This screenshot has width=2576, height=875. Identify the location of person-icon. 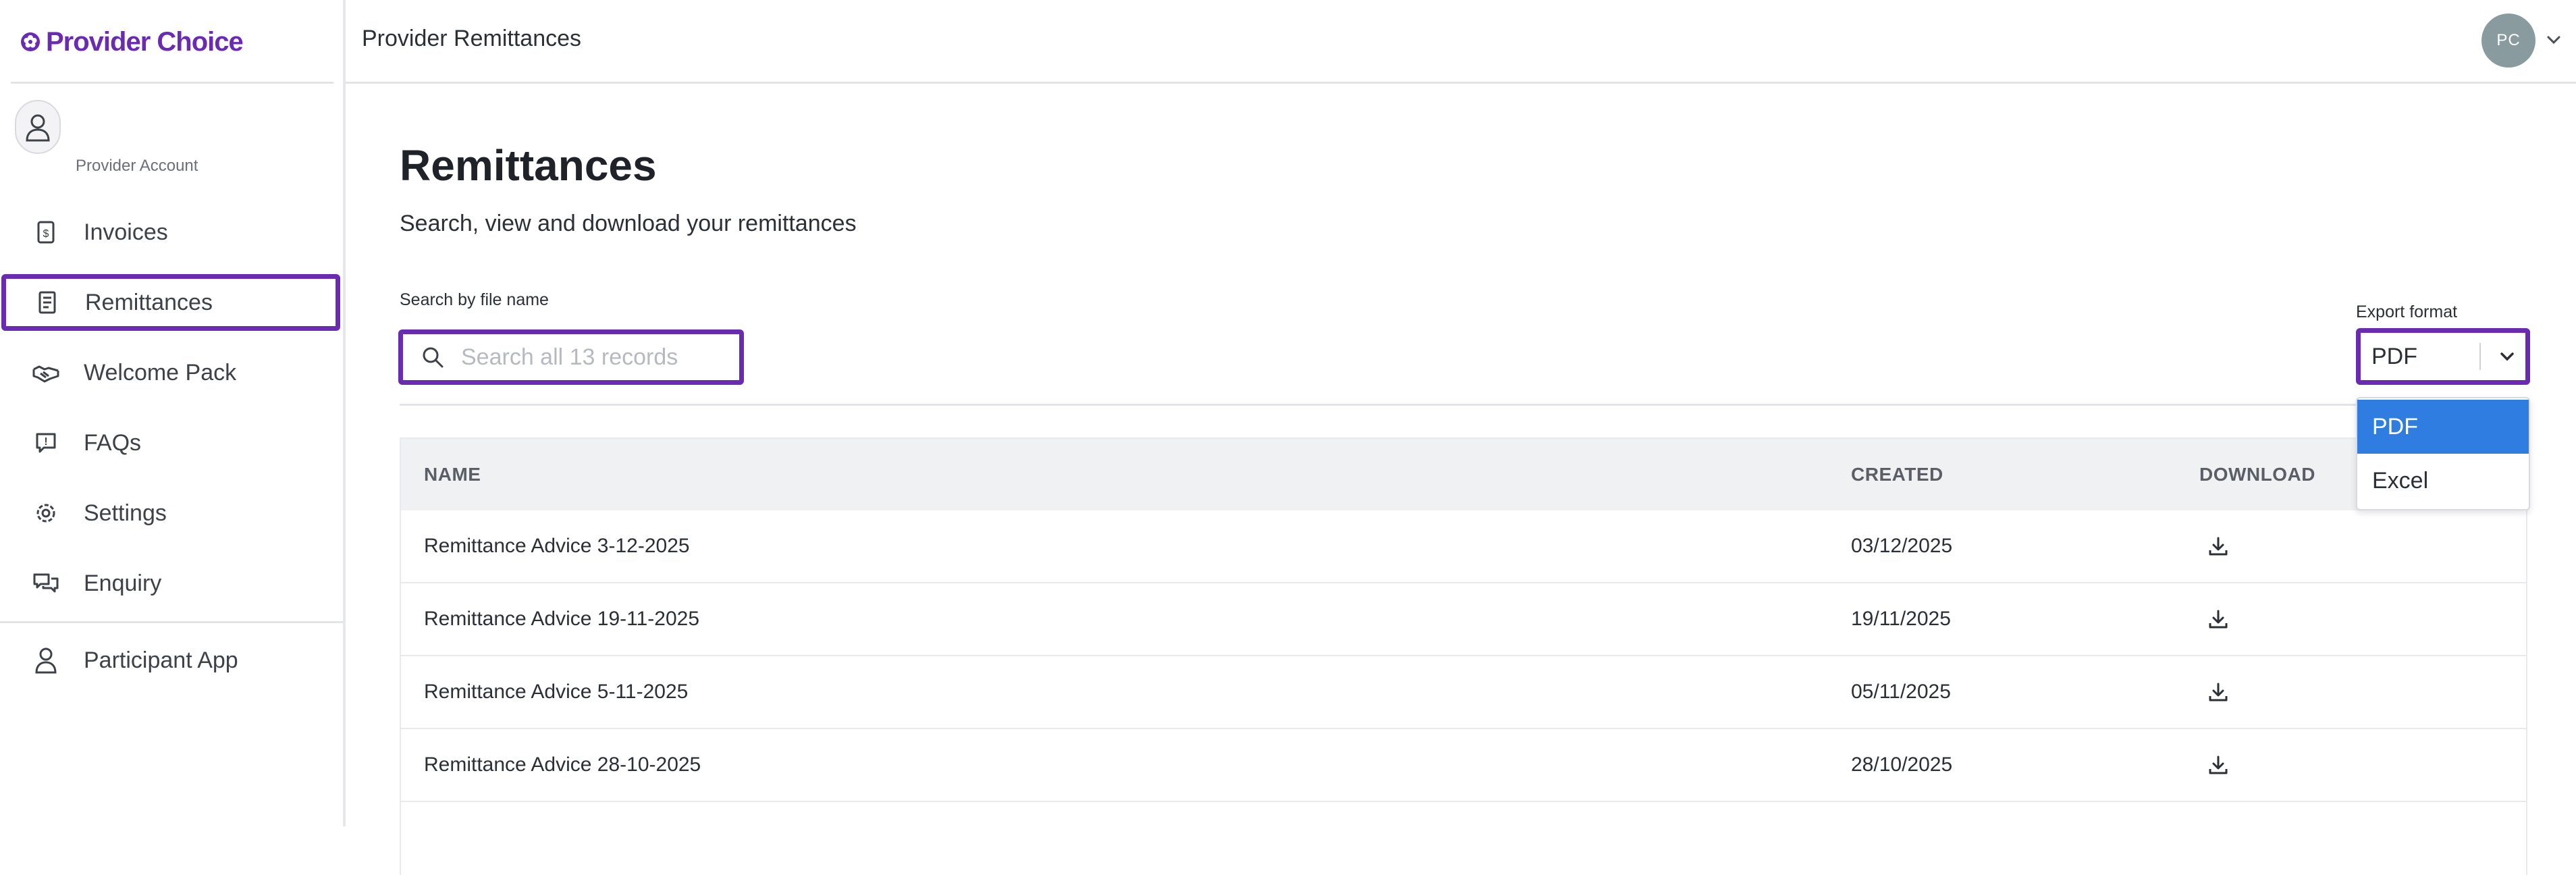
(46, 660).